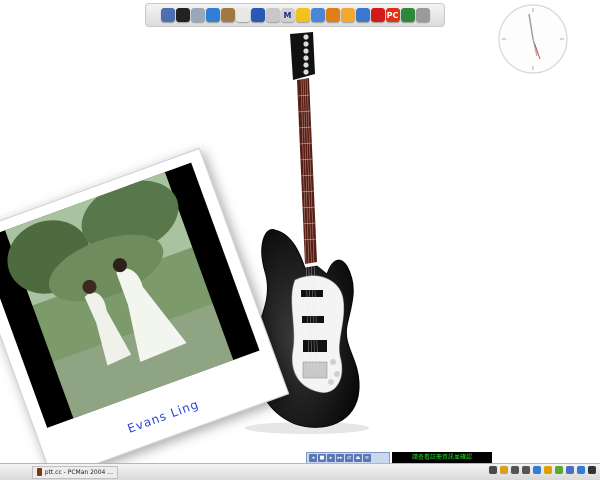  I want to click on dock-trash-icon, so click(422, 15).